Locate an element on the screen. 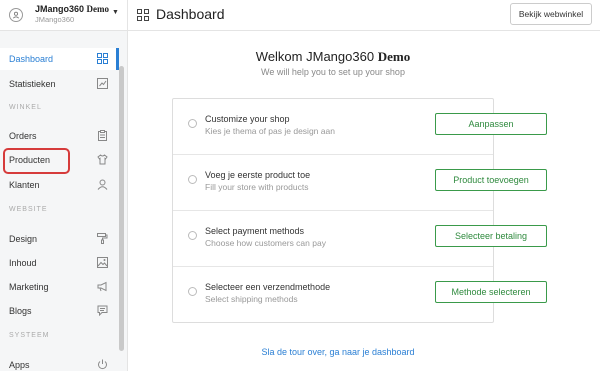  sidebar-item-orders: Orders is located at coordinates (58, 136).